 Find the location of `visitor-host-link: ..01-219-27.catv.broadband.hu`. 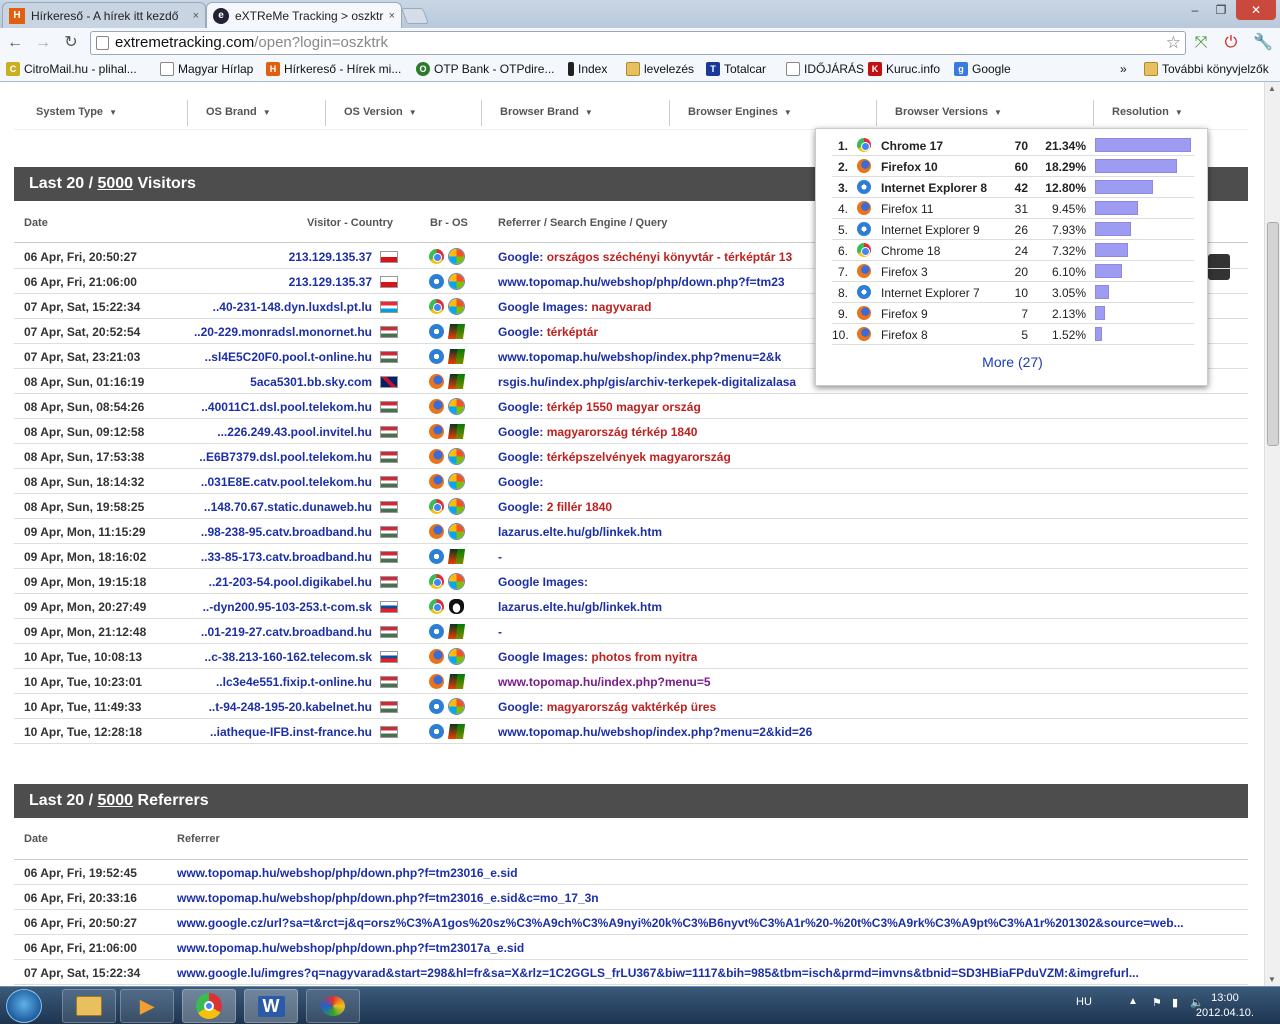

visitor-host-link: ..01-219-27.catv.broadband.hu is located at coordinates (286, 632).